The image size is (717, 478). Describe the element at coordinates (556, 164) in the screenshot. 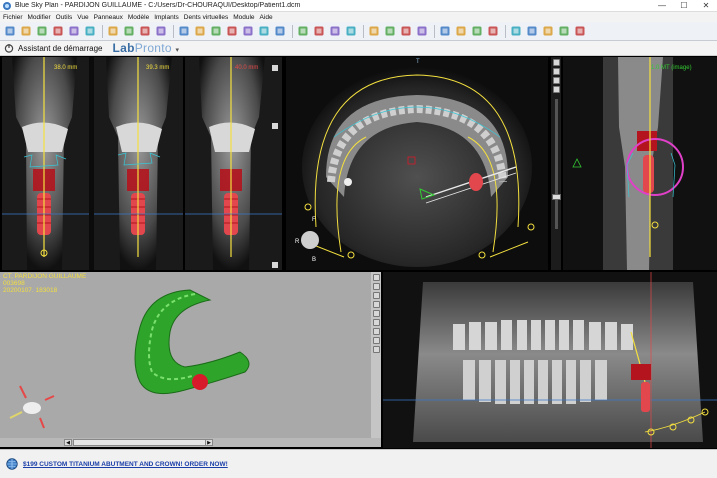

I see `slice-slider` at that location.